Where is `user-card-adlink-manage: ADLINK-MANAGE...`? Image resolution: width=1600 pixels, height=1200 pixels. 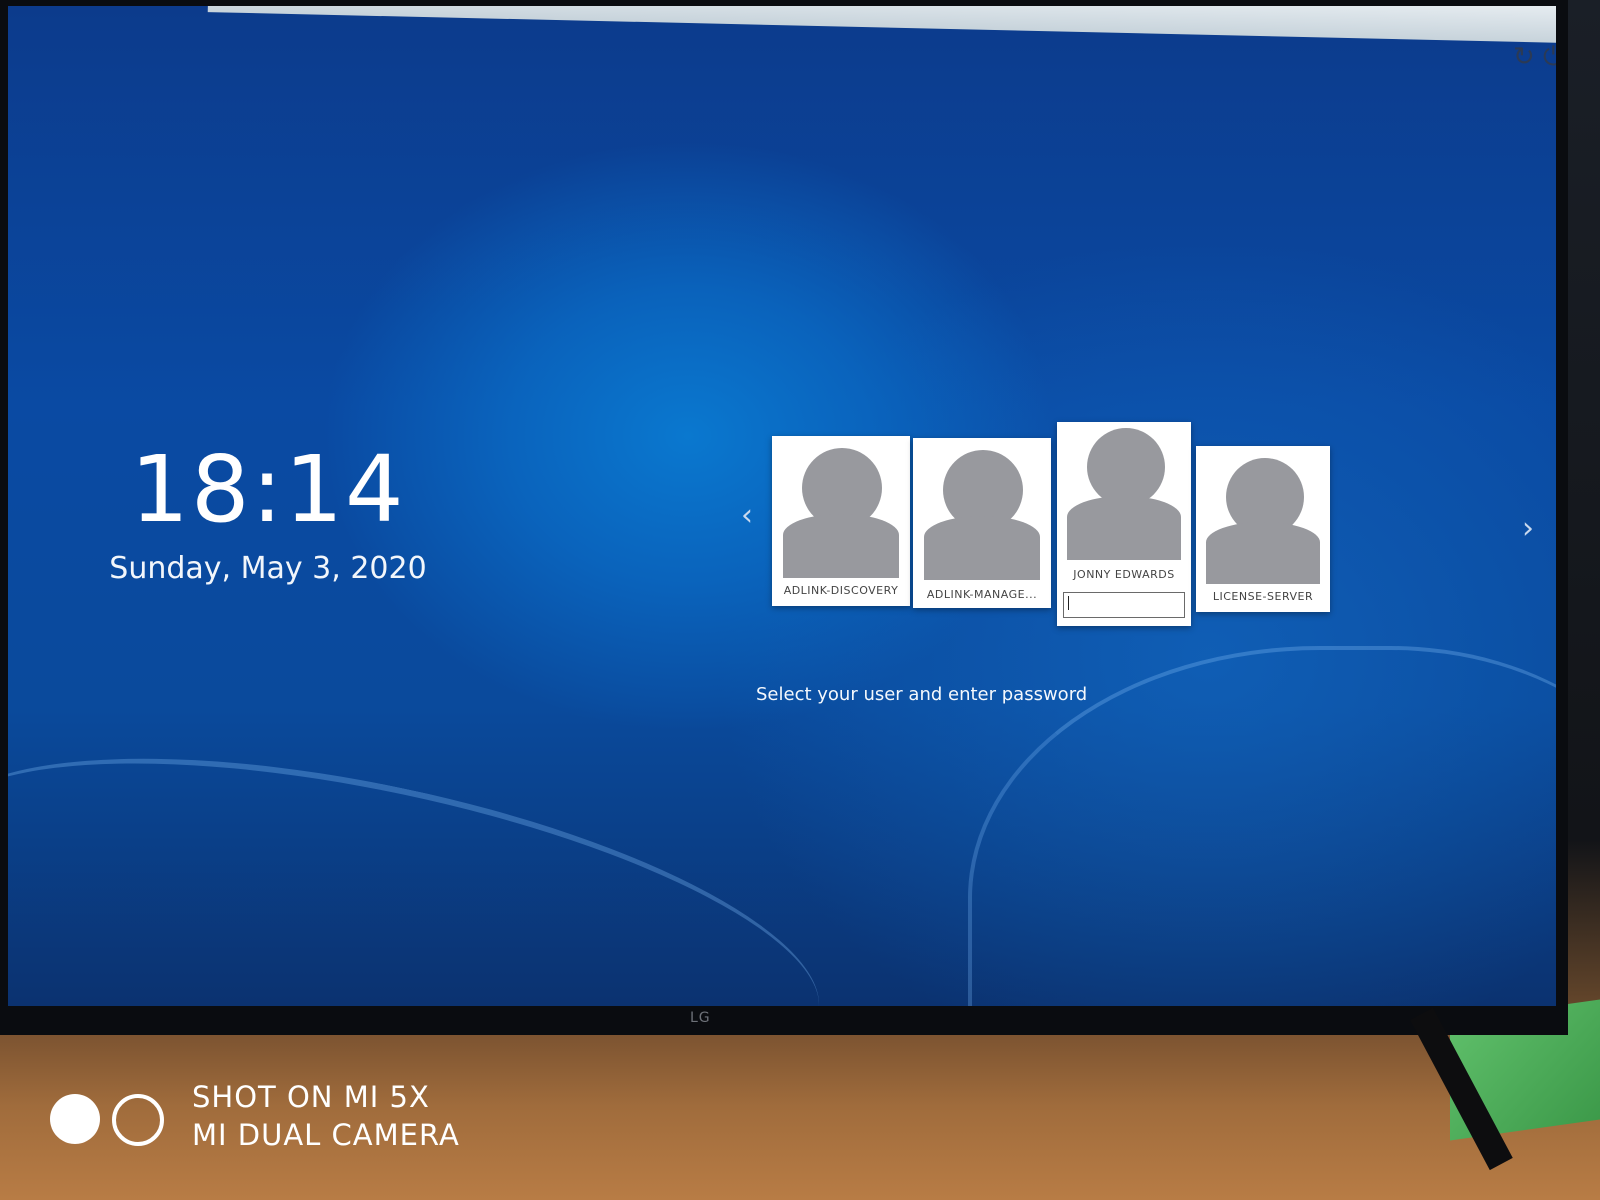 user-card-adlink-manage: ADLINK-MANAGE... is located at coordinates (982, 523).